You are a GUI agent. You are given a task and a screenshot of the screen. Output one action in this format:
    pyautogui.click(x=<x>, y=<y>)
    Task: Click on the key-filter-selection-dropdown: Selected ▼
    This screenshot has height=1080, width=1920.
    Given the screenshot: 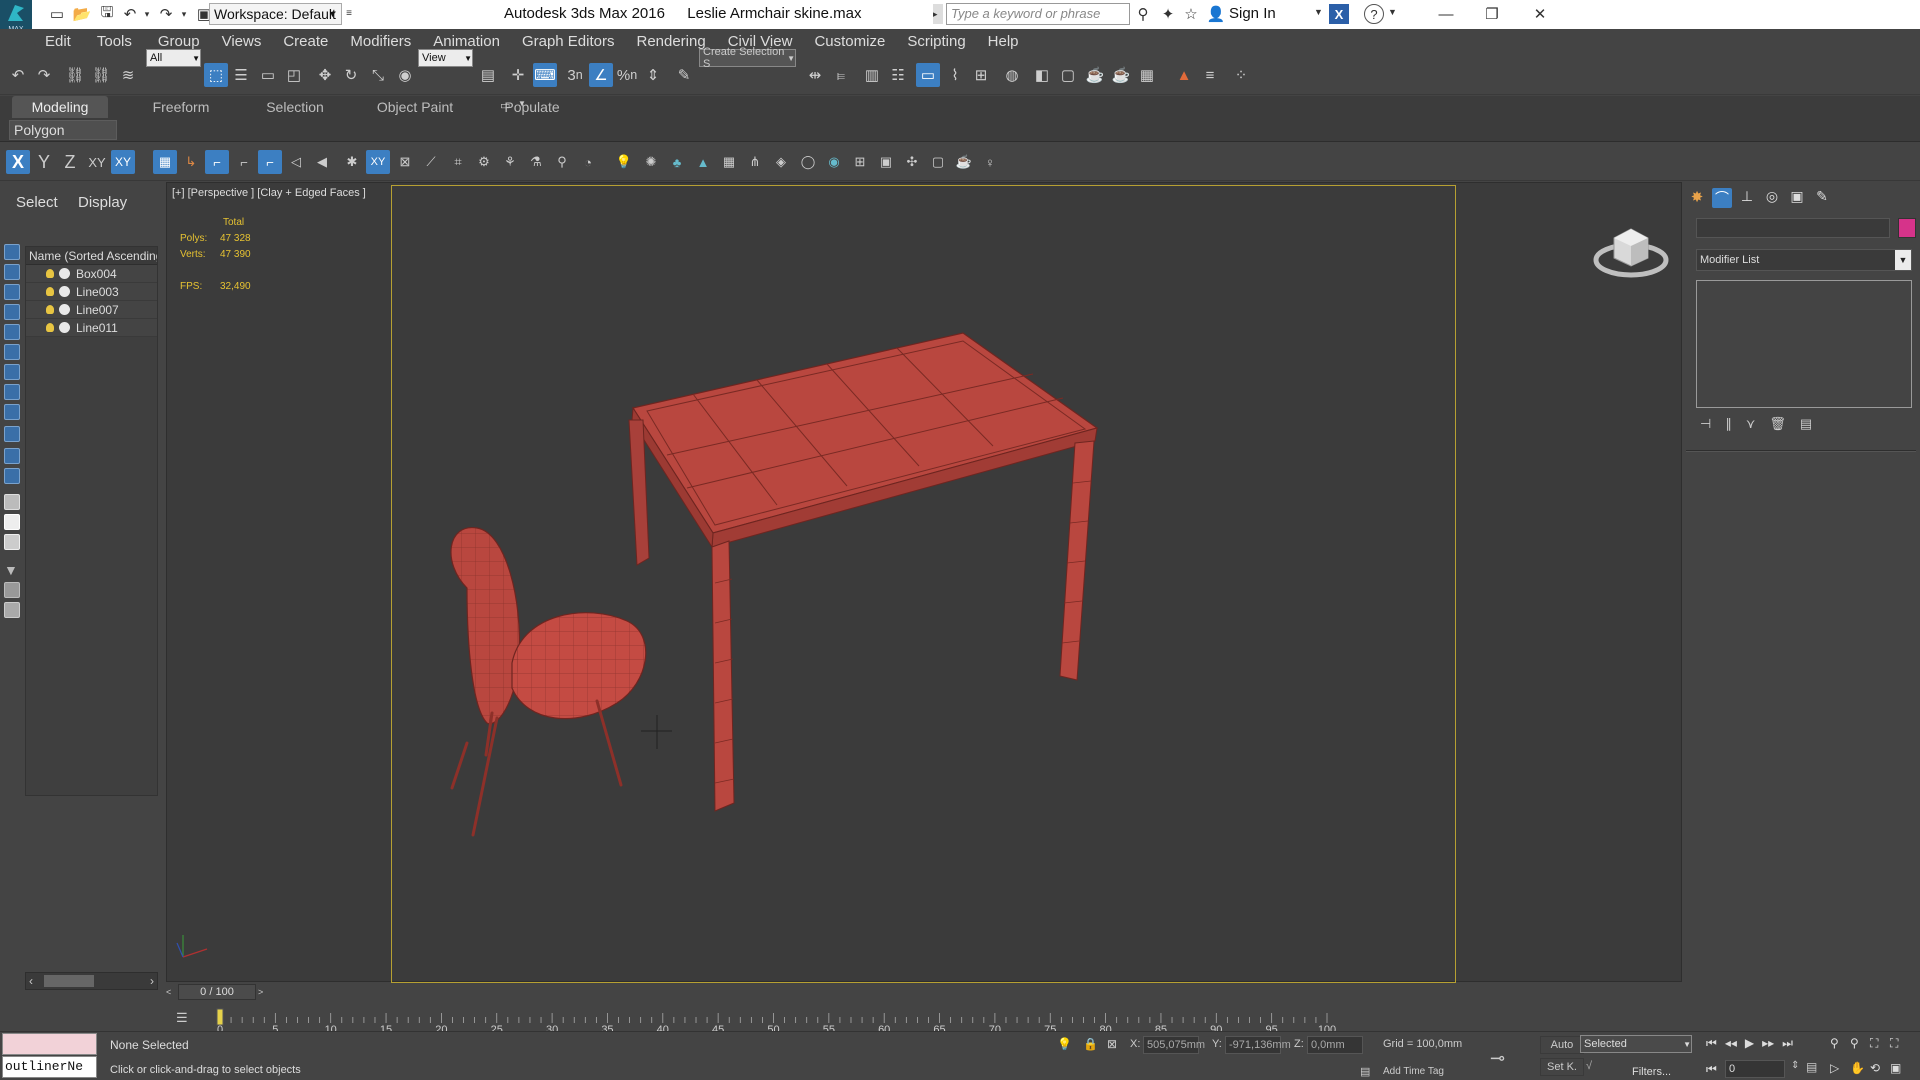 What is the action you would take?
    pyautogui.click(x=1636, y=1044)
    